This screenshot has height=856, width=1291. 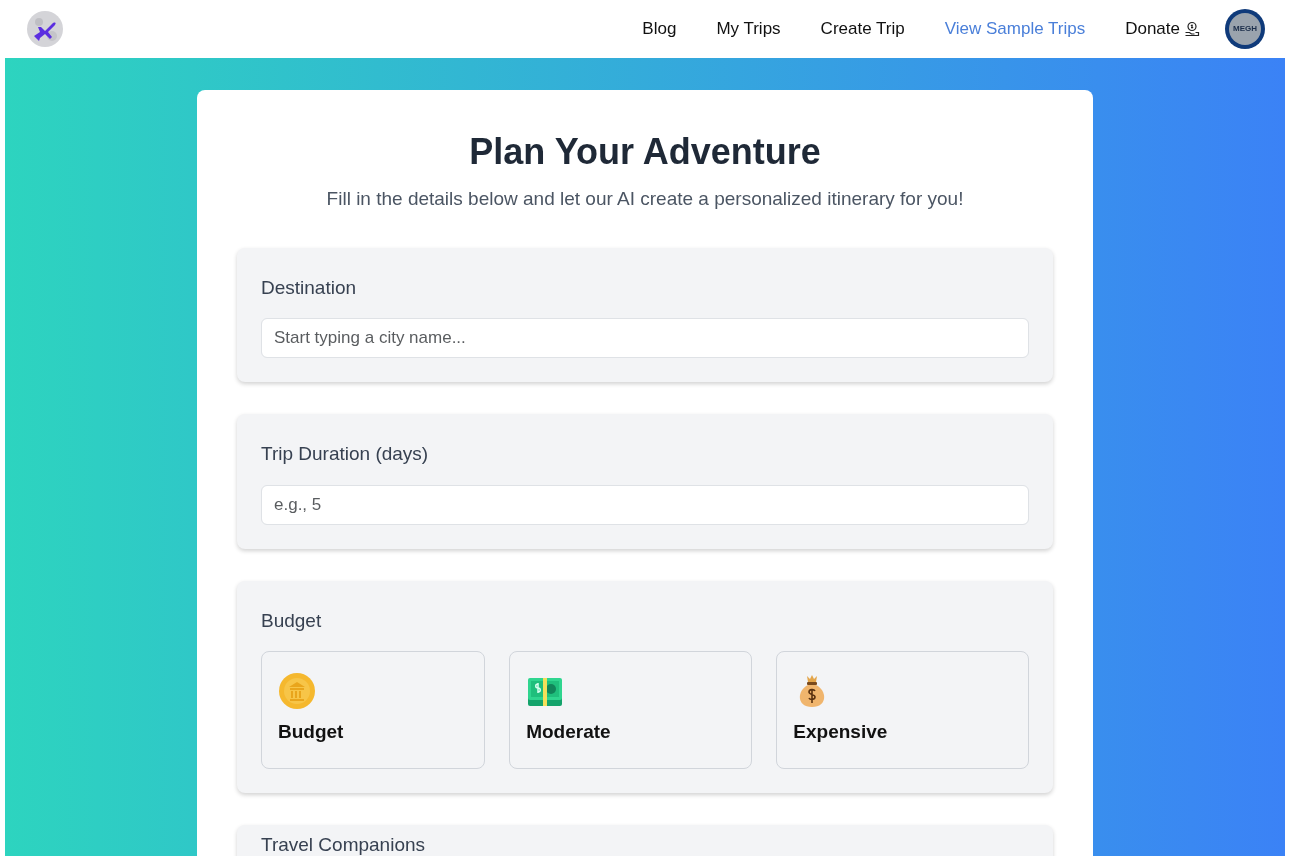 What do you see at coordinates (748, 29) in the screenshot?
I see `nav-link: My Trips` at bounding box center [748, 29].